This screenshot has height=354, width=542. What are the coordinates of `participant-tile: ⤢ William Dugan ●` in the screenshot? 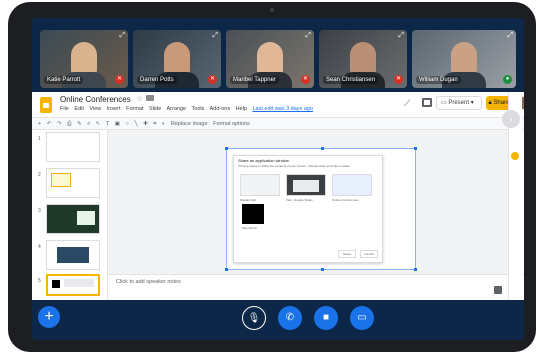 It's located at (464, 59).